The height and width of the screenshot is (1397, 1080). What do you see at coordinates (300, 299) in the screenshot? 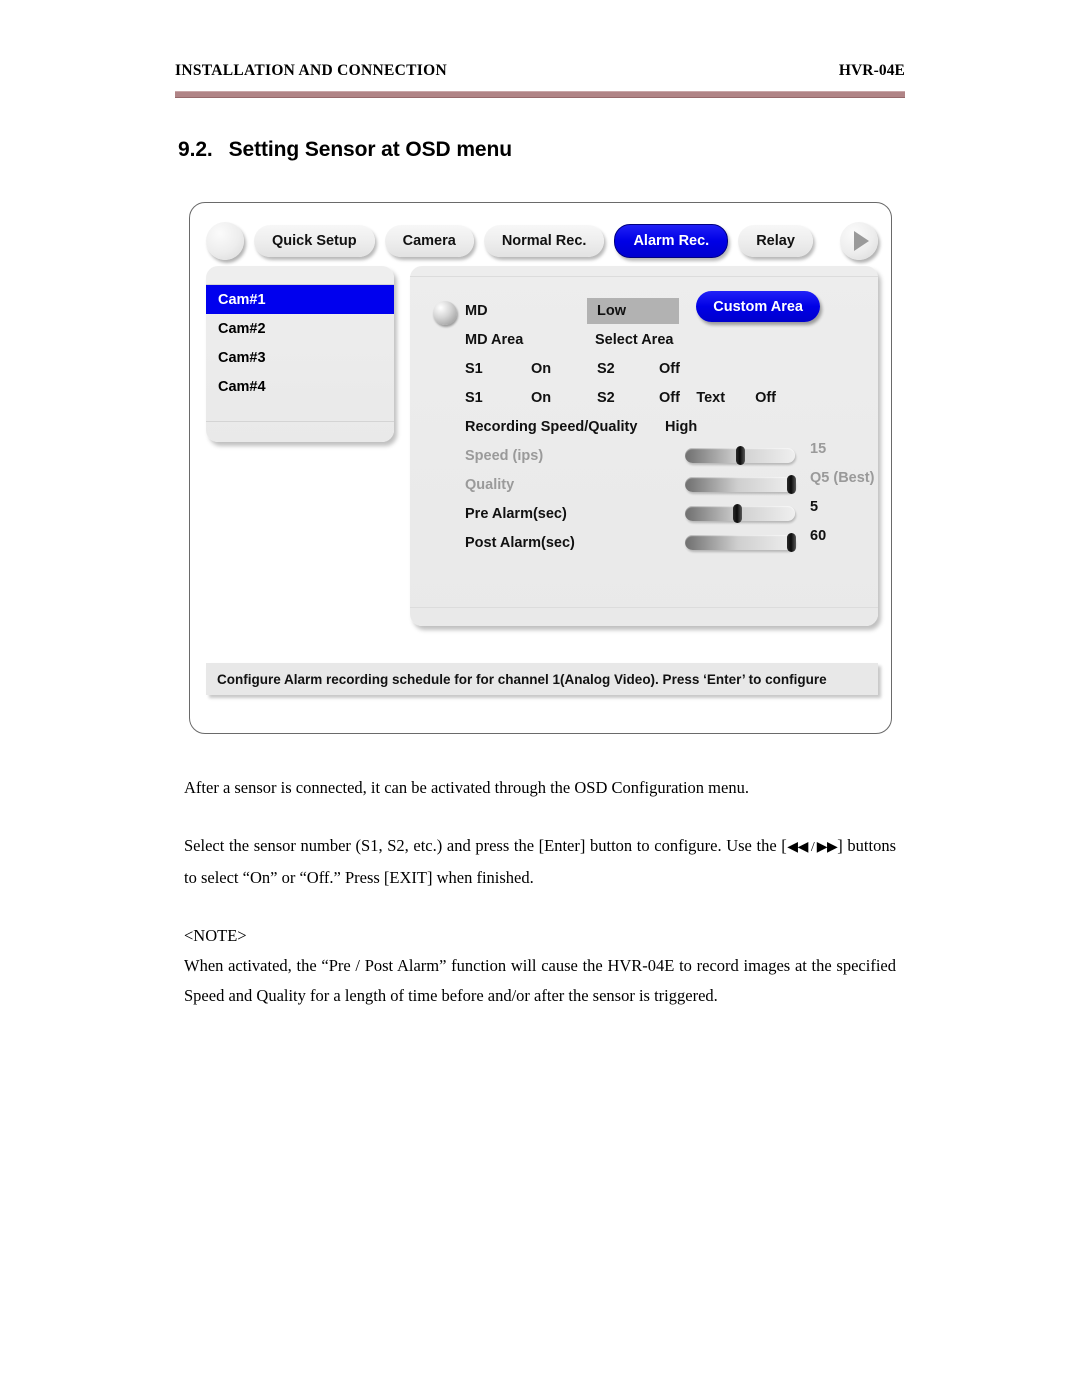
I see `list-item-cam1: Cam#1` at bounding box center [300, 299].